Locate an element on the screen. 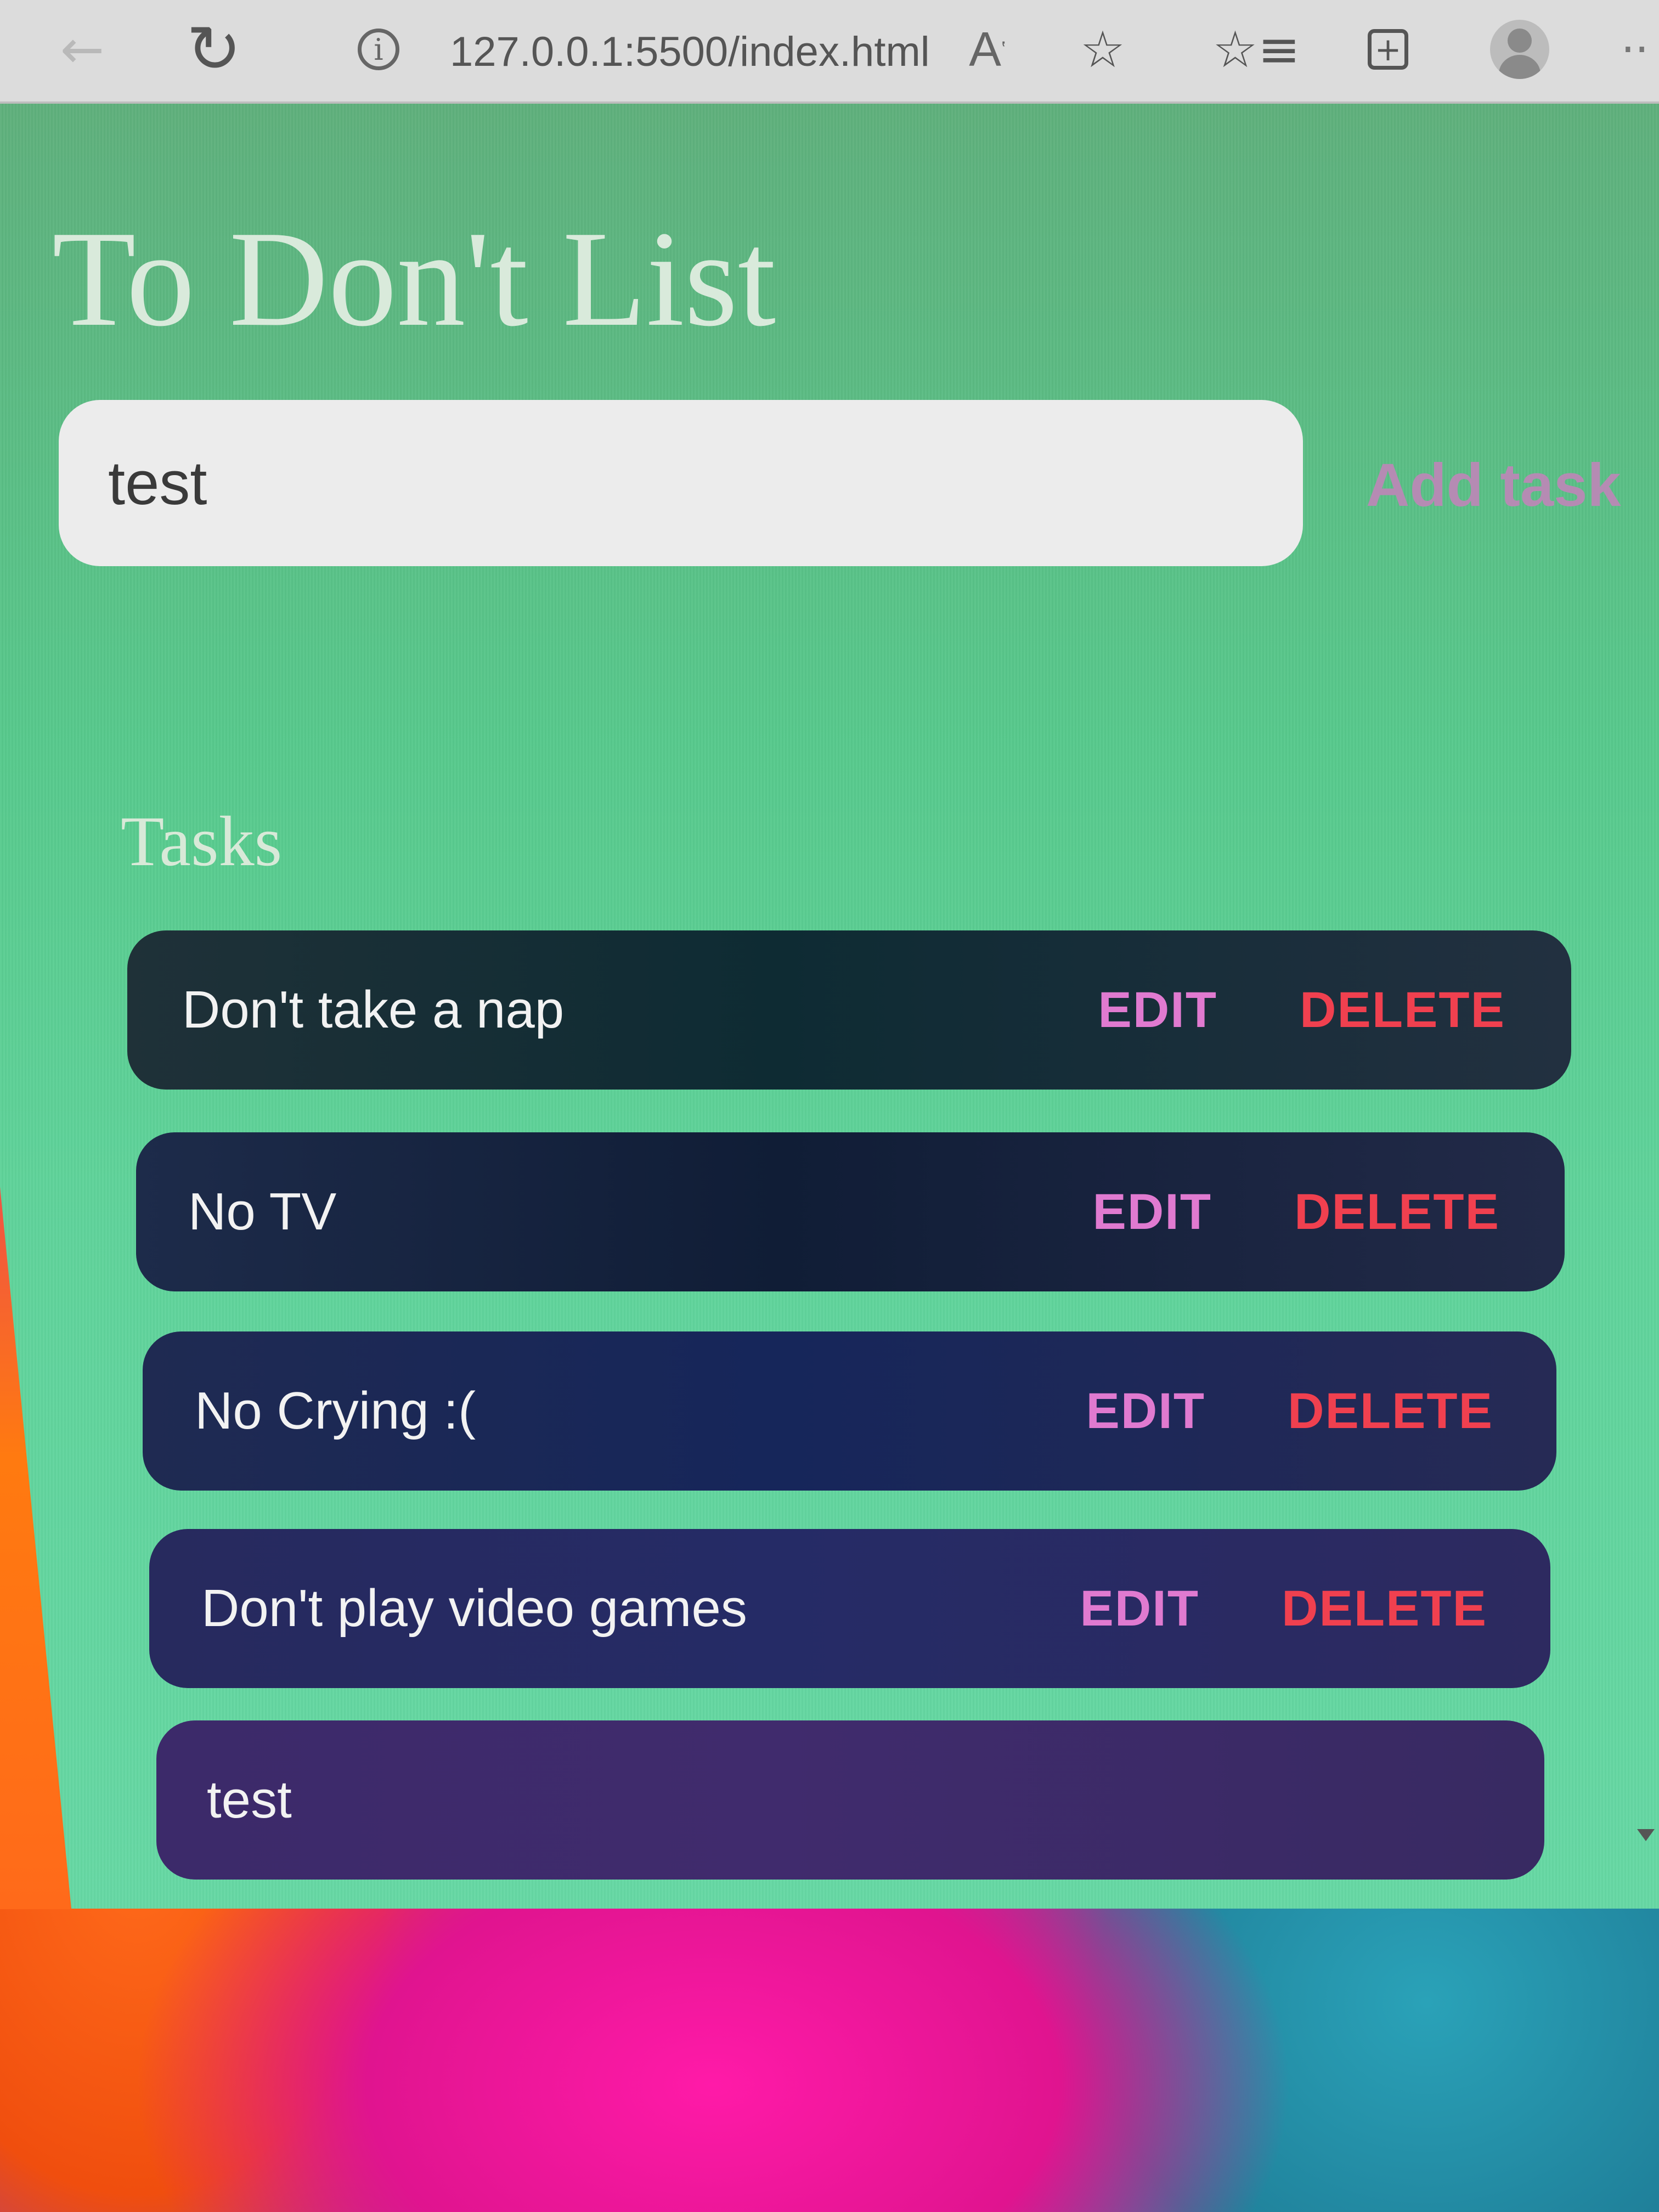  info-circle-icon: i is located at coordinates (379, 49).